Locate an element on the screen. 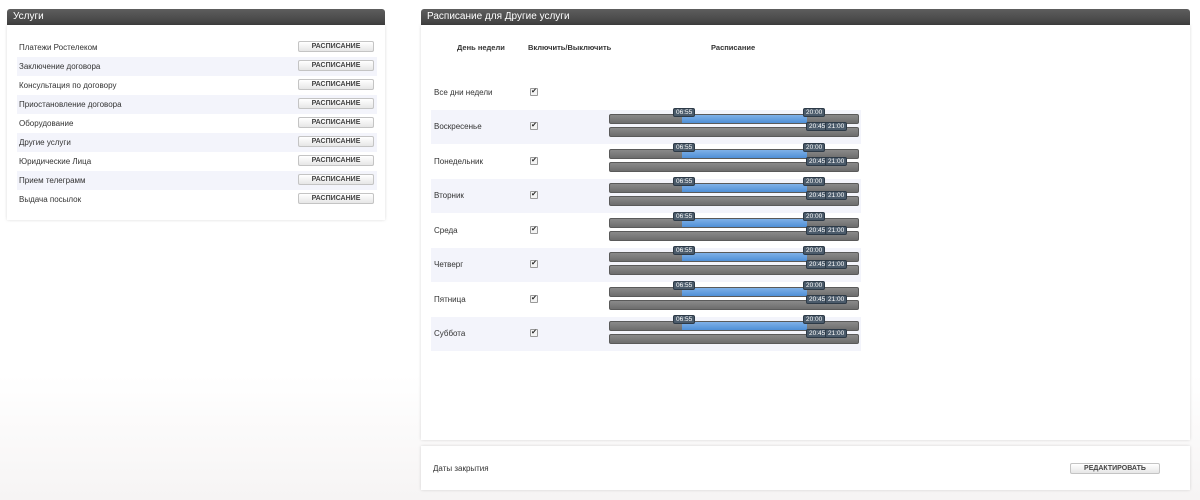 The height and width of the screenshot is (500, 1200). schedule-panel-header: Расписание для Другие услуги is located at coordinates (805, 17).